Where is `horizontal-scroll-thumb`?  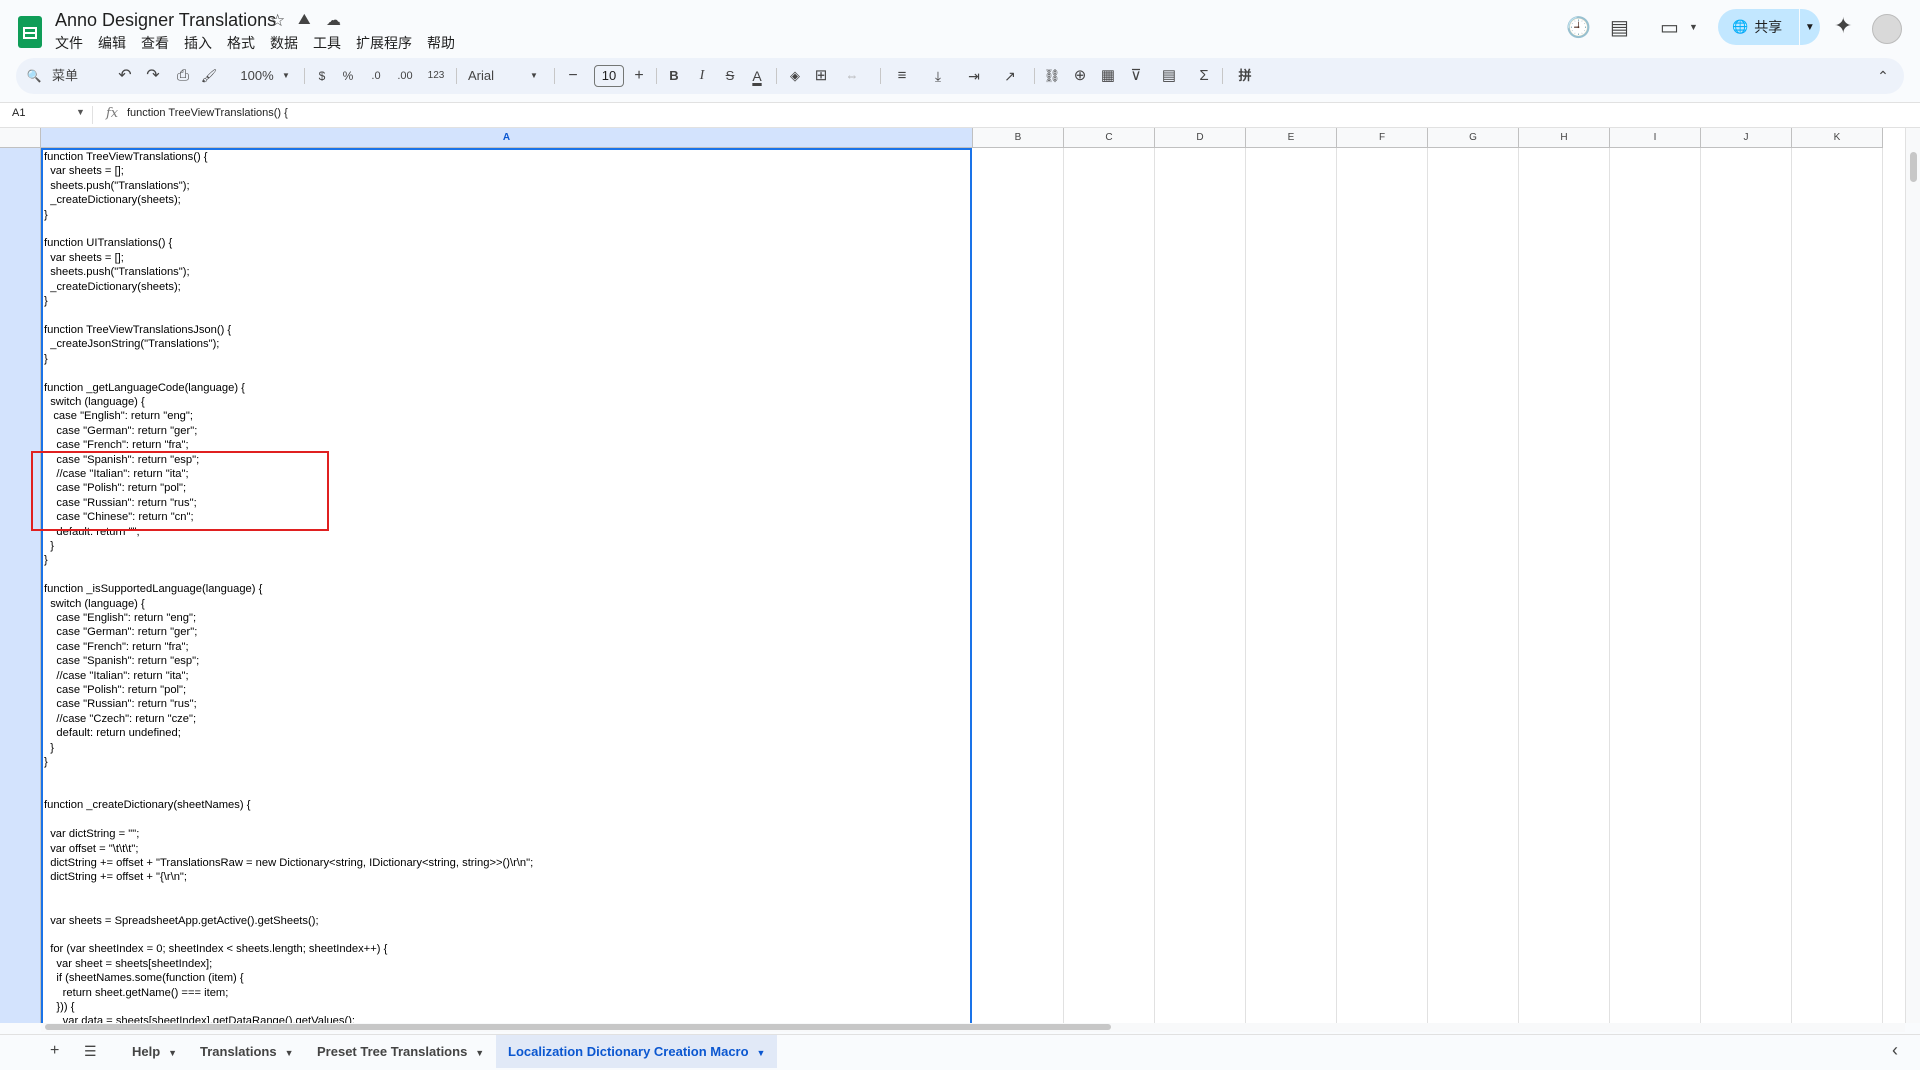
horizontal-scroll-thumb is located at coordinates (578, 1027).